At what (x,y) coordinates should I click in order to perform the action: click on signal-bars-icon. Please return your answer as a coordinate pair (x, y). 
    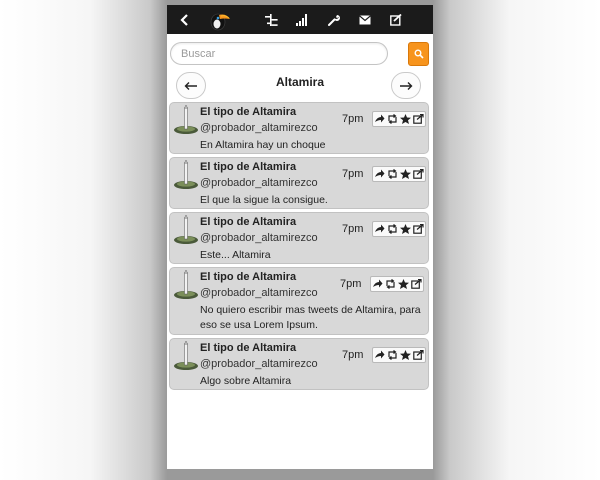
    Looking at the image, I should click on (301, 19).